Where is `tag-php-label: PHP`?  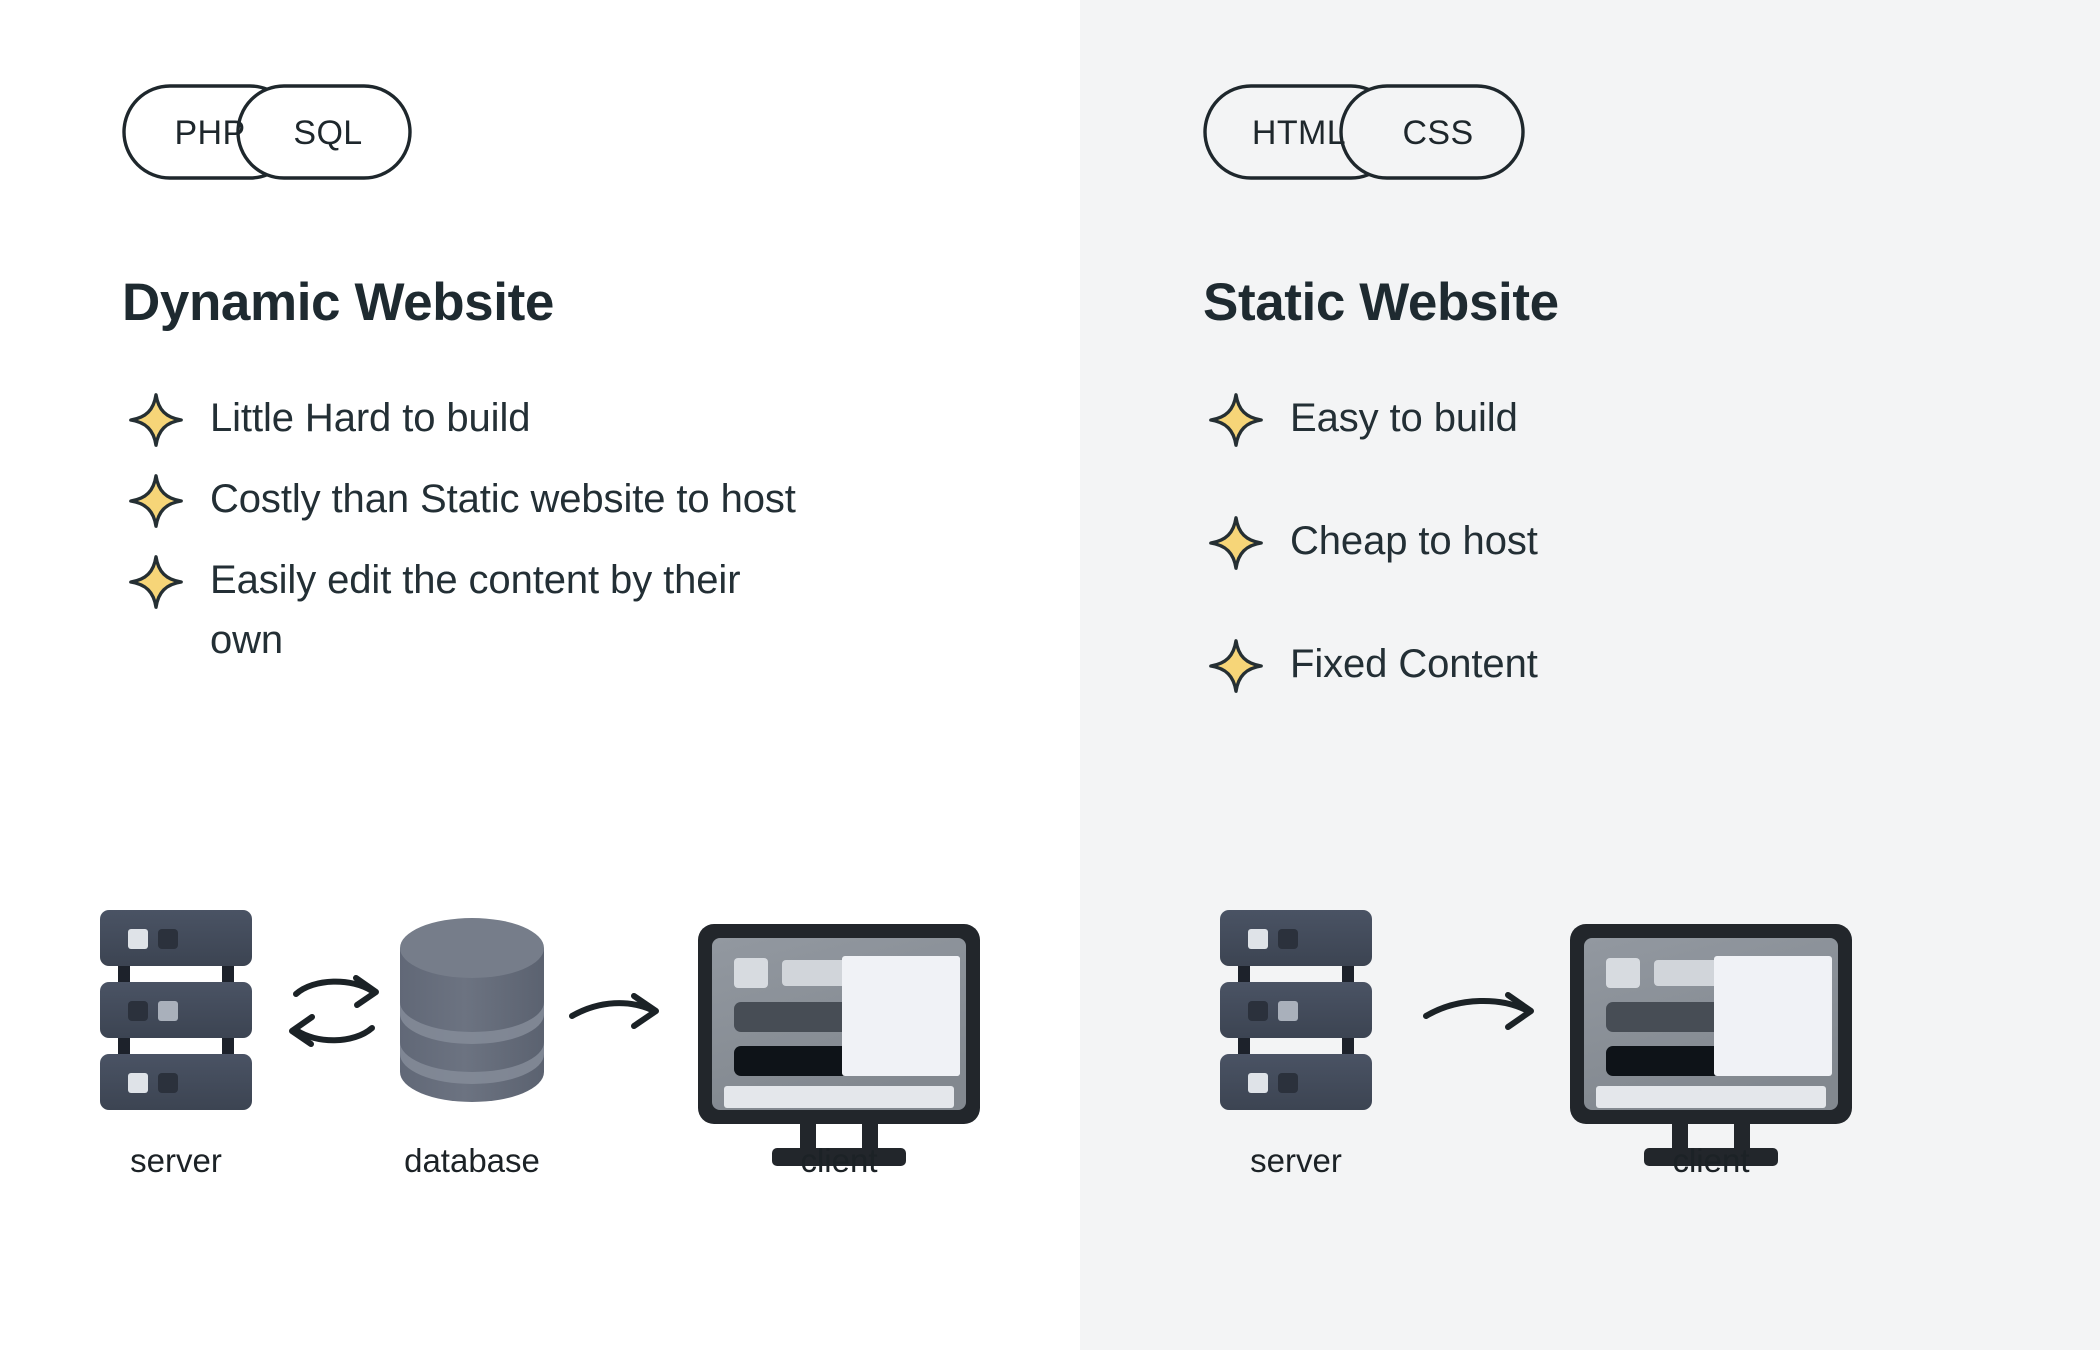 tag-php-label: PHP is located at coordinates (209, 133).